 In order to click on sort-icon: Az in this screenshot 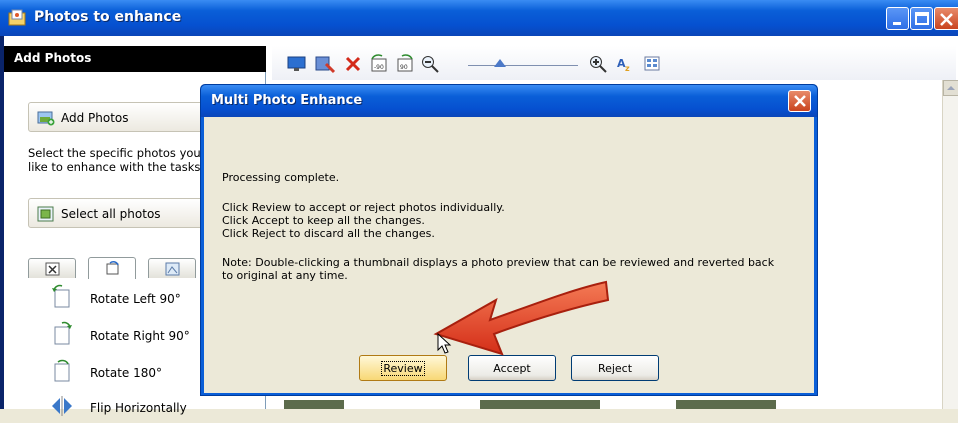, I will do `click(627, 64)`.